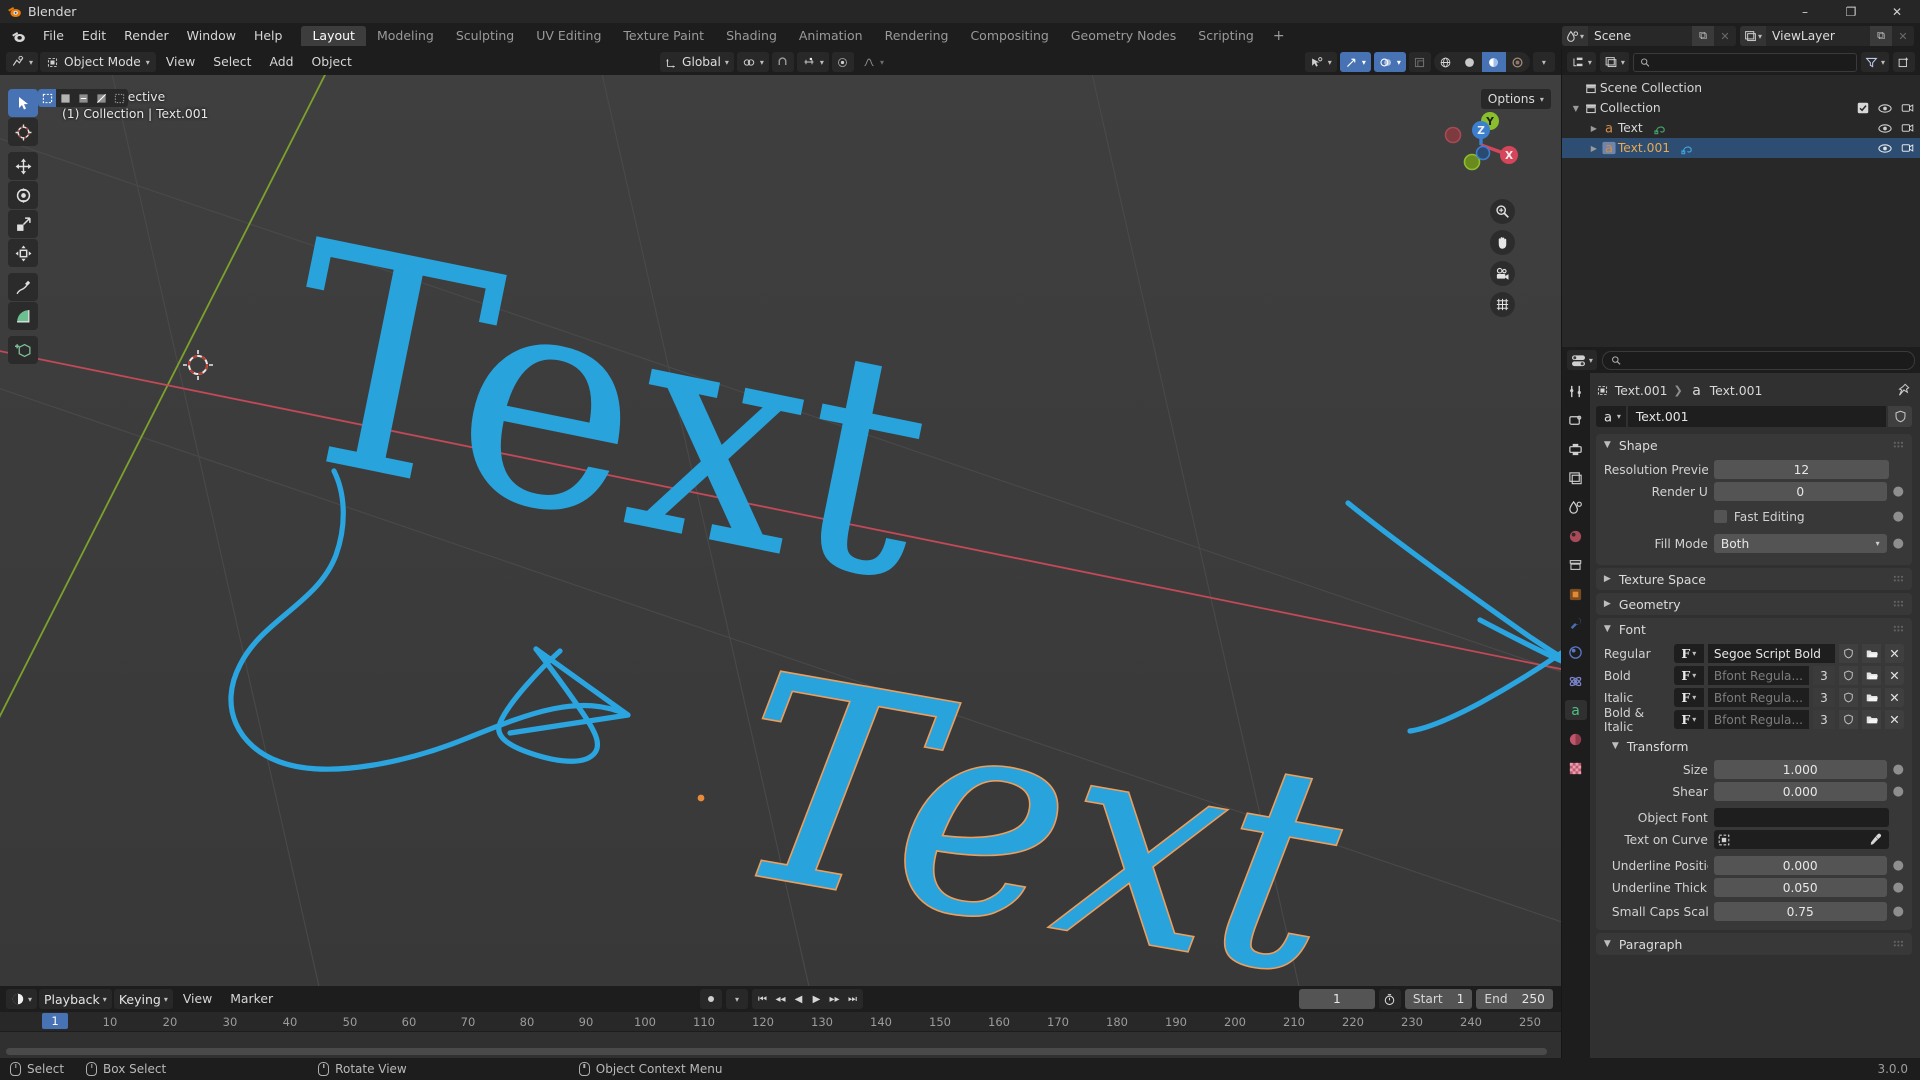  What do you see at coordinates (1576, 623) in the screenshot?
I see `tab-modifier-properties` at bounding box center [1576, 623].